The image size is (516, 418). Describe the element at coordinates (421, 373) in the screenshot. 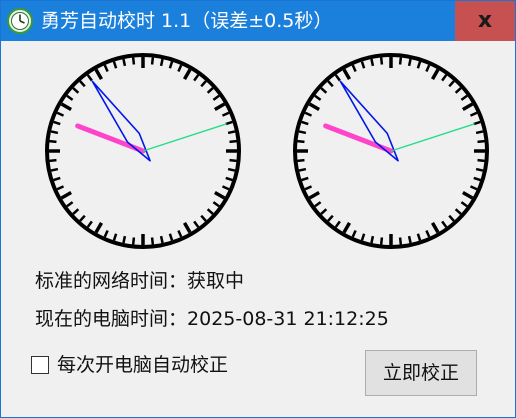

I see `calibrate-now-button: 立即校正` at that location.